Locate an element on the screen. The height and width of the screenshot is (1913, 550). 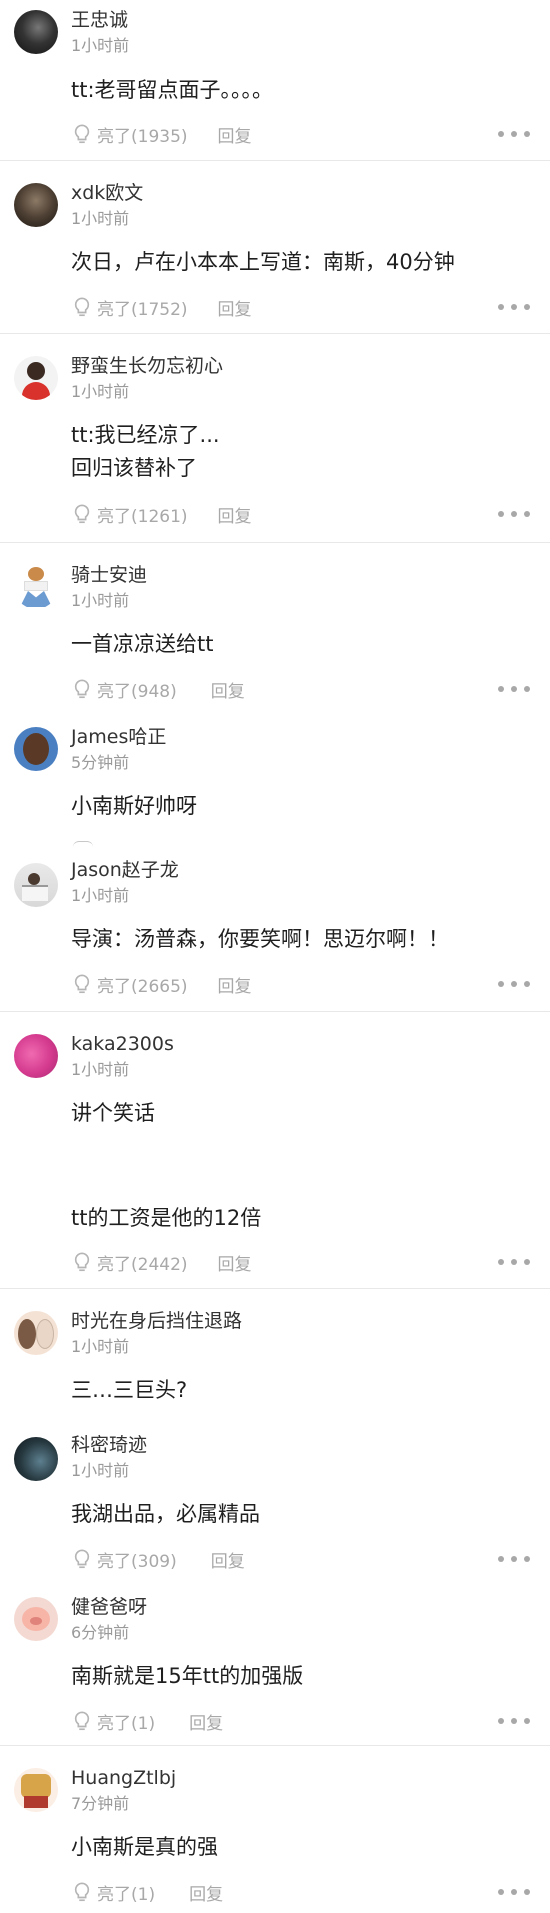
comment-time: 5分钟前 is located at coordinates (100, 762).